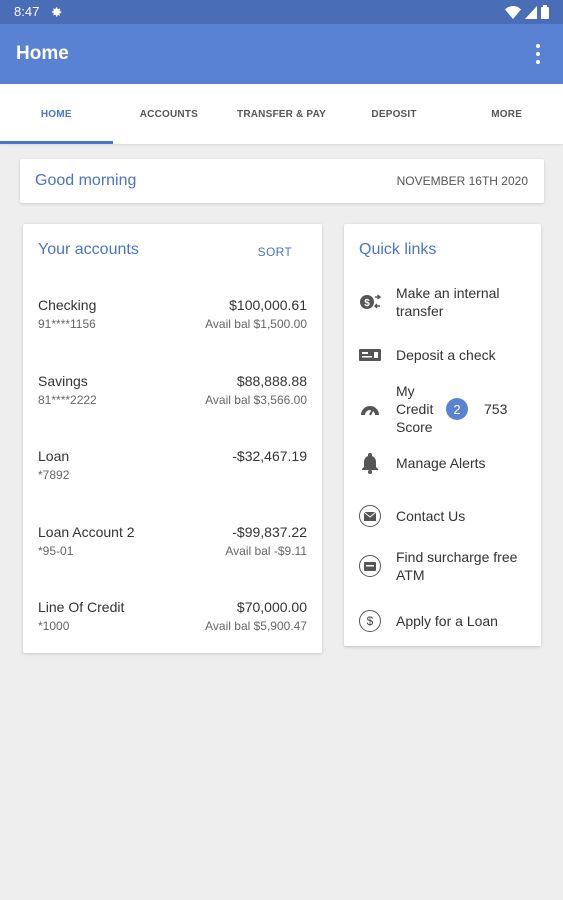  Describe the element at coordinates (538, 54) in the screenshot. I see `overflow-menu-icon` at that location.